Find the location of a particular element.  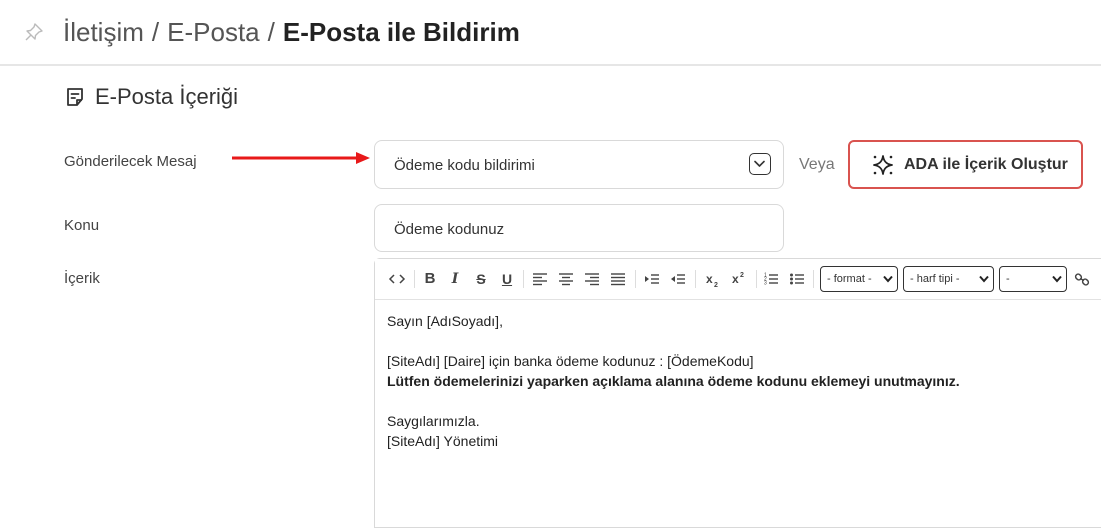

align-justify-icon is located at coordinates (618, 279).